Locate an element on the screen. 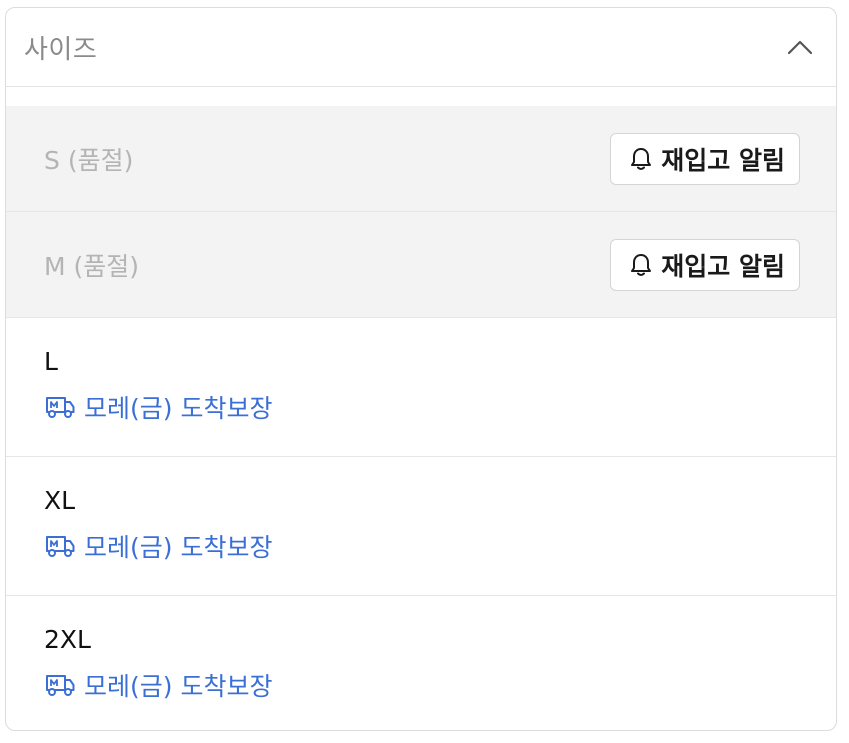 This screenshot has width=849, height=743. size-option-label: XL is located at coordinates (60, 500).